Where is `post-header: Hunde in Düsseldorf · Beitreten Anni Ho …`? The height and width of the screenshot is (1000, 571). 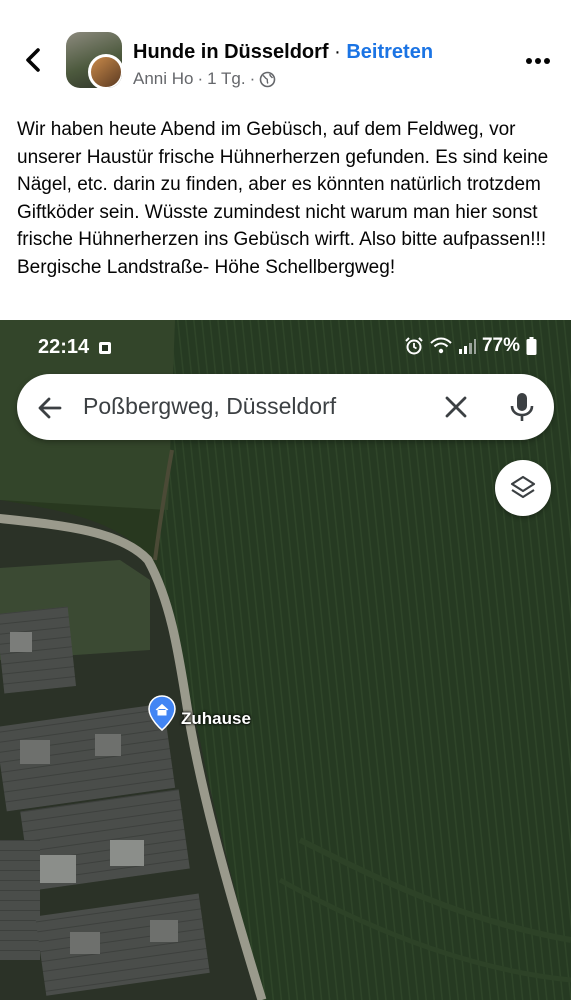 post-header: Hunde in Düsseldorf · Beitreten Anni Ho … is located at coordinates (285, 55).